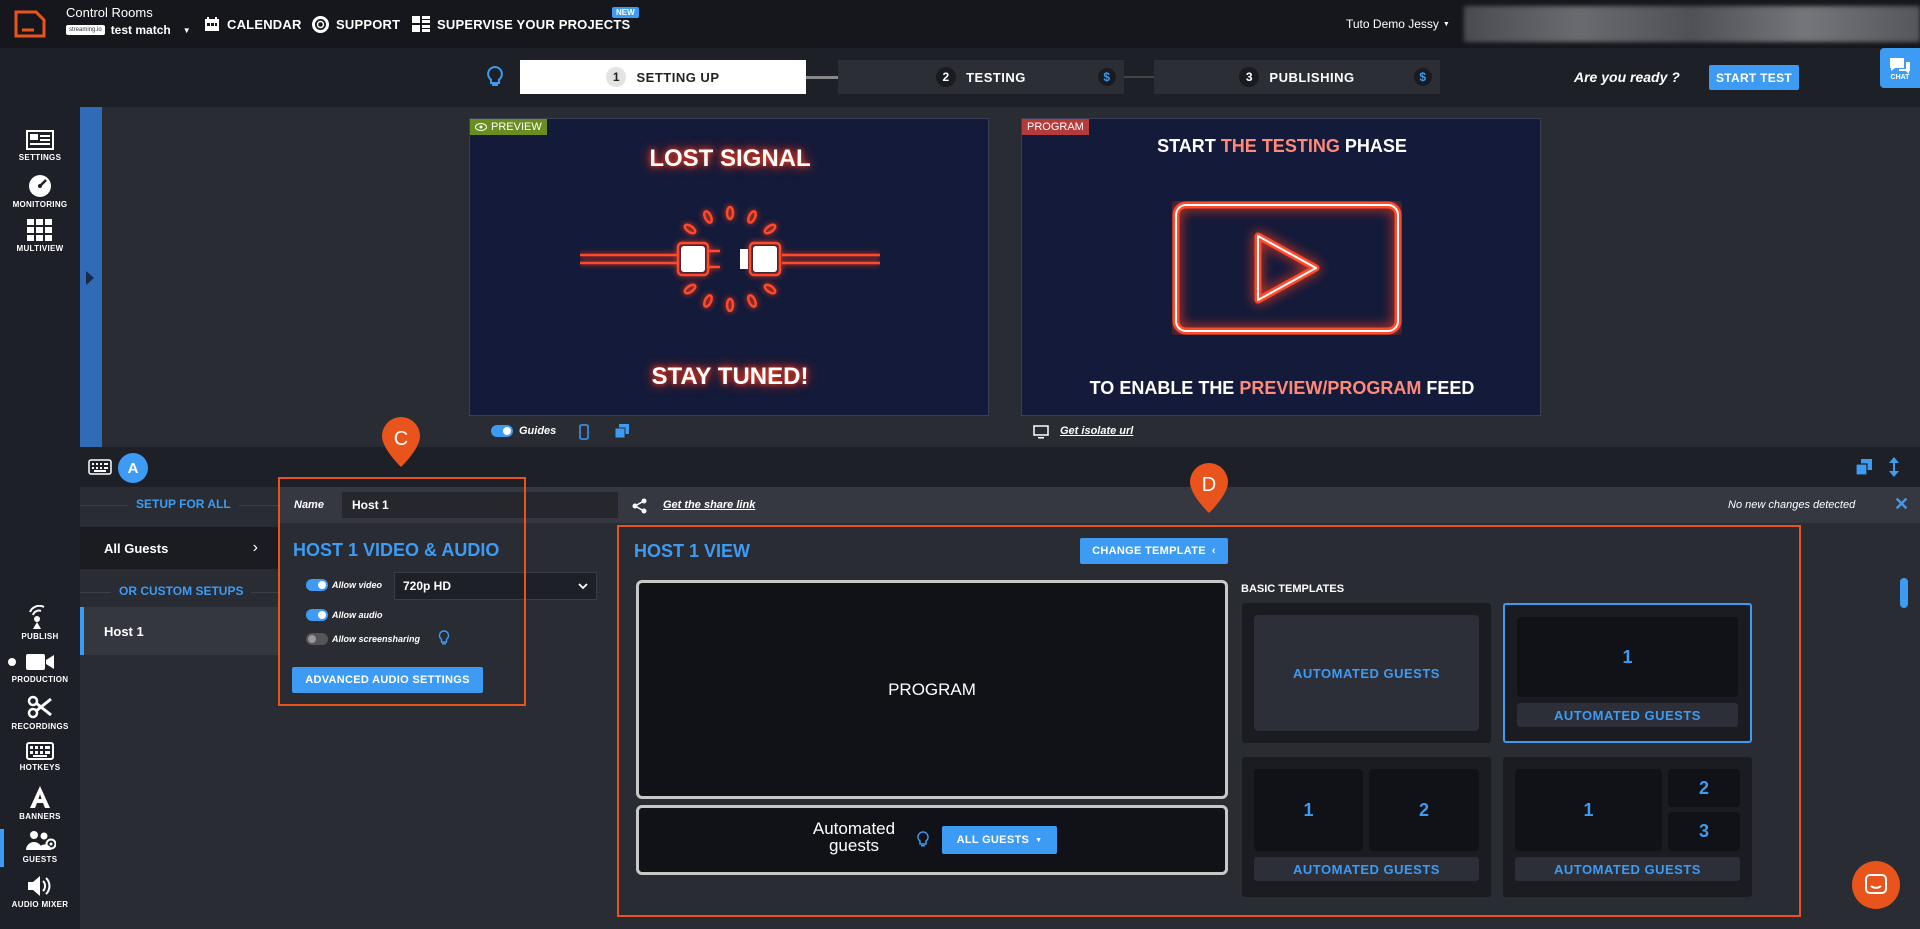 Image resolution: width=1920 pixels, height=929 pixels. I want to click on step-number: 3, so click(1249, 77).